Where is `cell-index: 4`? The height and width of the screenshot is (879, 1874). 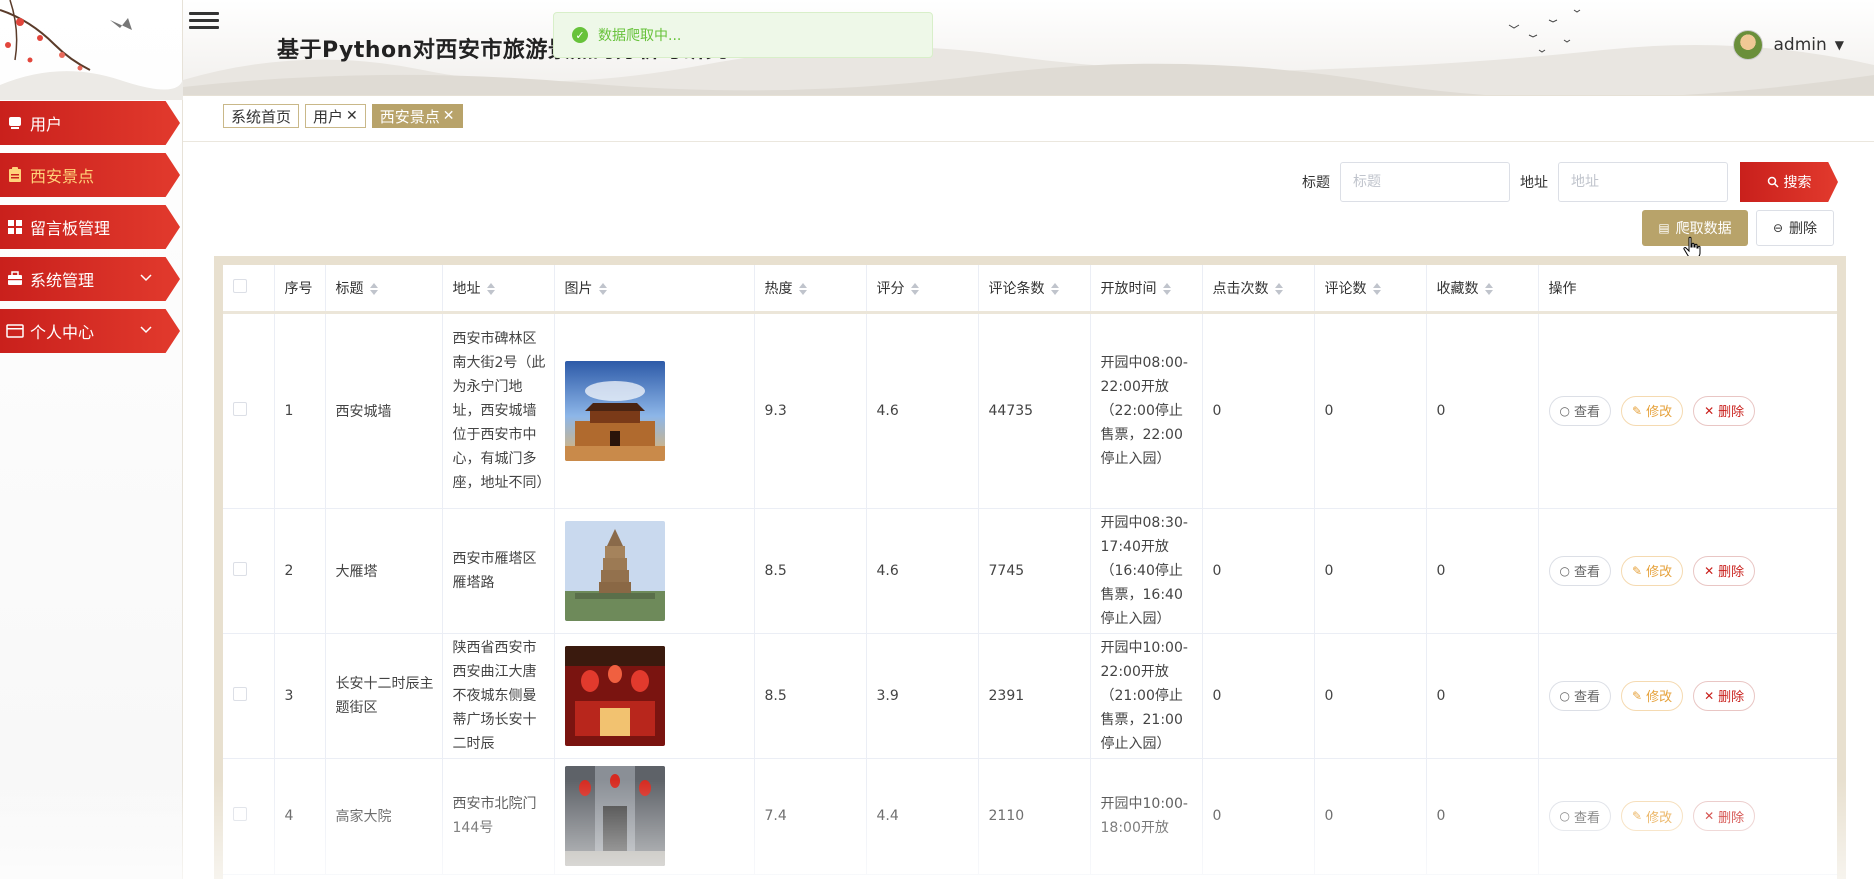 cell-index: 4 is located at coordinates (300, 816).